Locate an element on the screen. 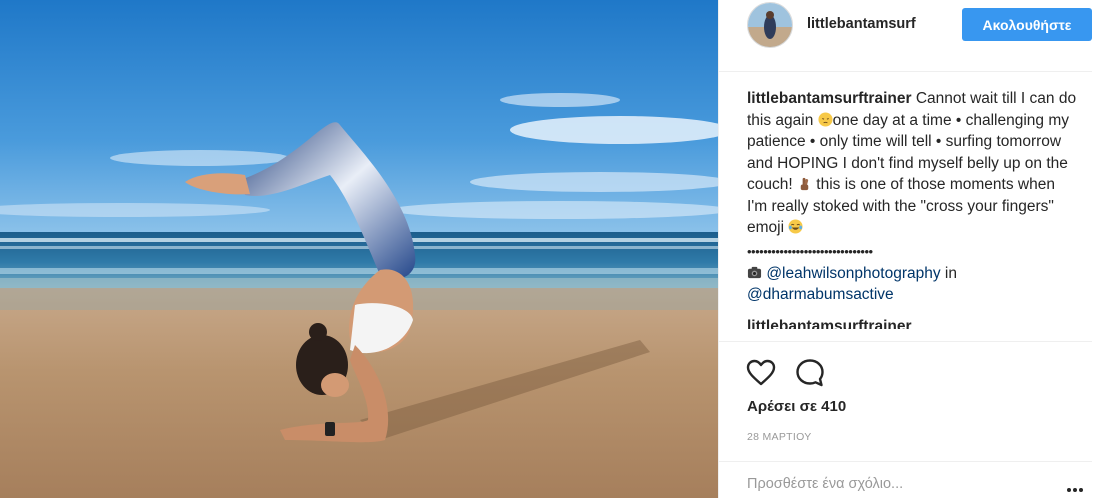  caption-author: littlebantamsurftrainer is located at coordinates (829, 98).